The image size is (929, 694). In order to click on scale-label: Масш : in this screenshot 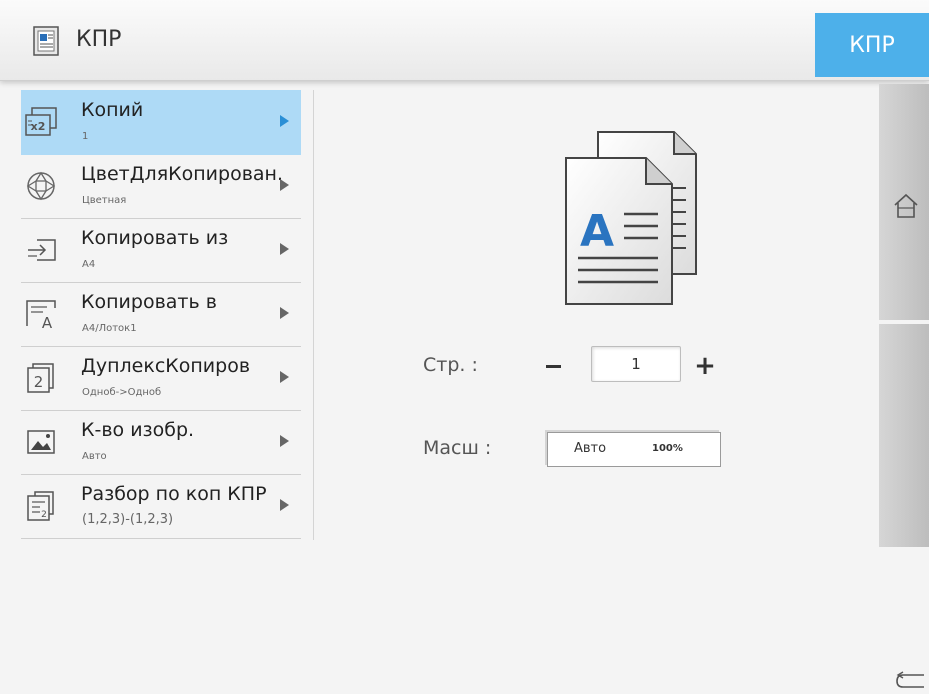, I will do `click(457, 448)`.